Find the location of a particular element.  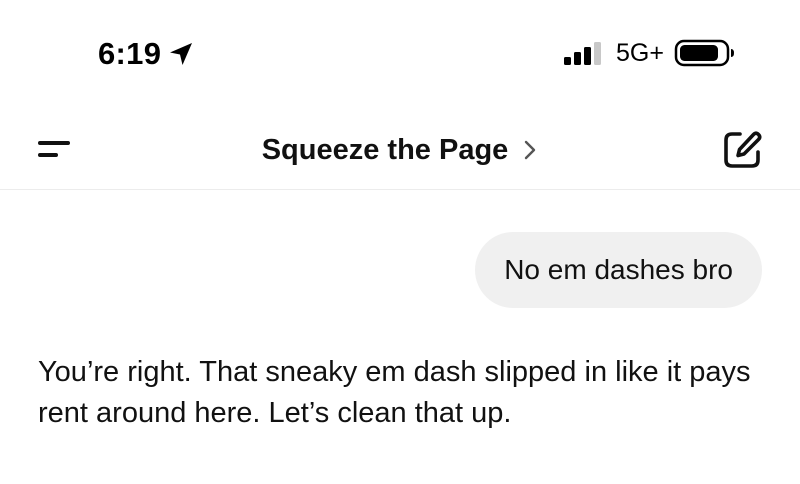

status-time: 6:19 is located at coordinates (130, 53).